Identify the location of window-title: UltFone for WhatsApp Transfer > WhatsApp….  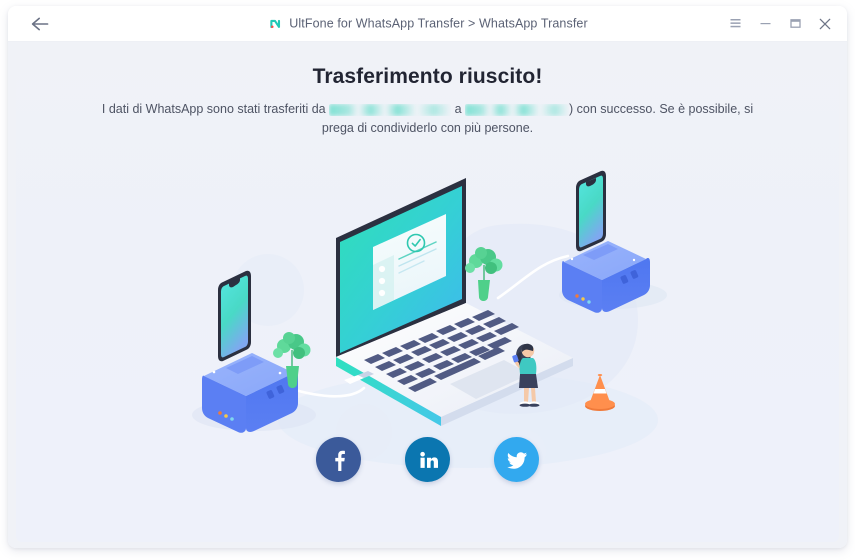
(438, 23).